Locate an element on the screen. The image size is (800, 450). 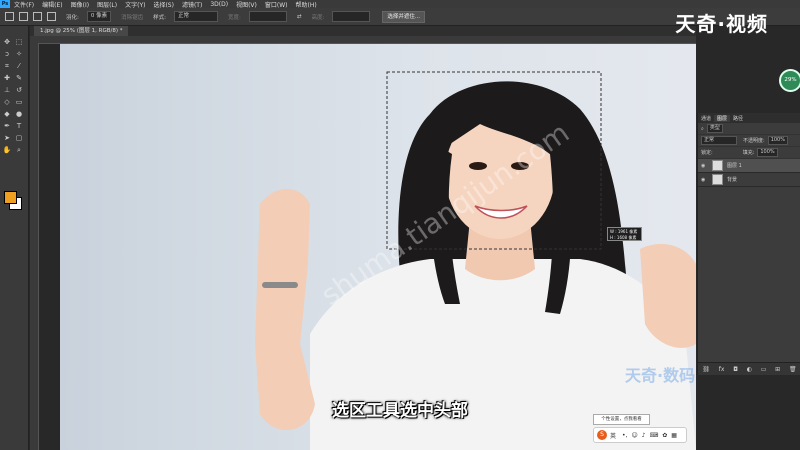
eraser-icon: ◇ is located at coordinates (7, 102).